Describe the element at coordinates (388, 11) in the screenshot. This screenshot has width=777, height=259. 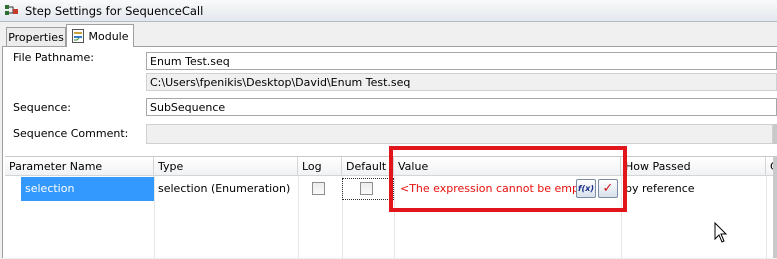
I see `title-bar: Step Settings for SequenceCall` at that location.